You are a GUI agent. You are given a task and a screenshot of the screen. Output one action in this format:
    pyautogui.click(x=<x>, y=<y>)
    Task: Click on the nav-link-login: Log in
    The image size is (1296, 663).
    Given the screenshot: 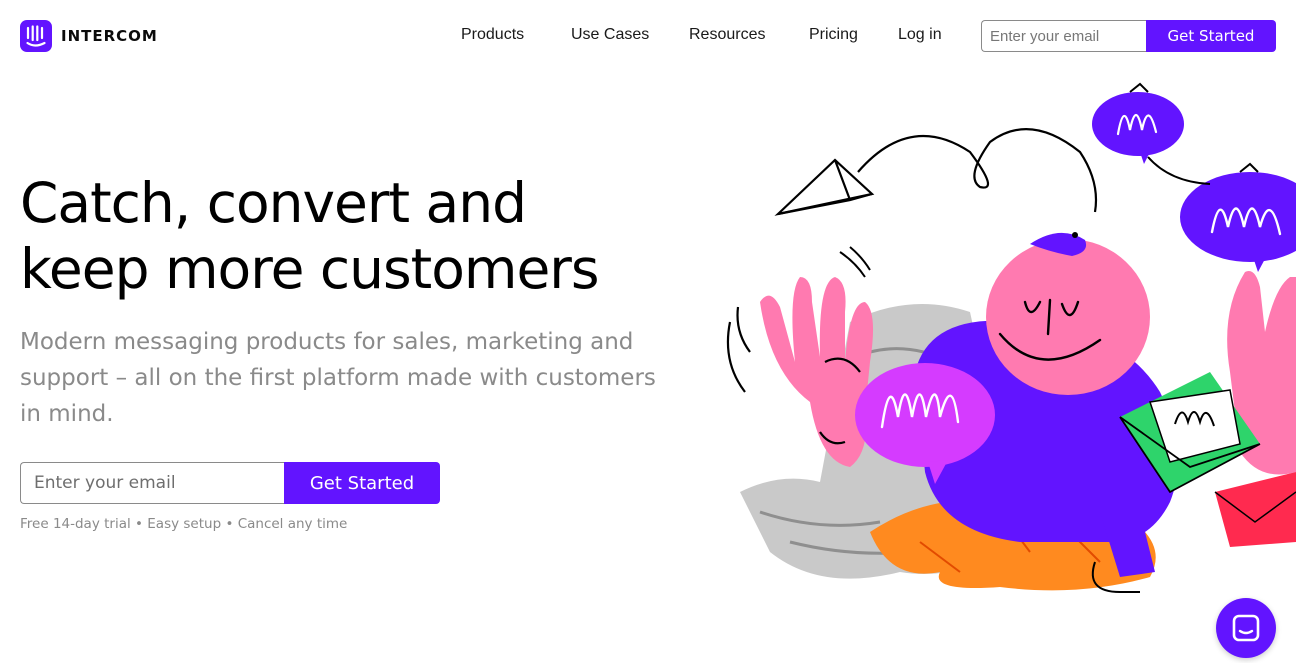 What is the action you would take?
    pyautogui.click(x=920, y=35)
    